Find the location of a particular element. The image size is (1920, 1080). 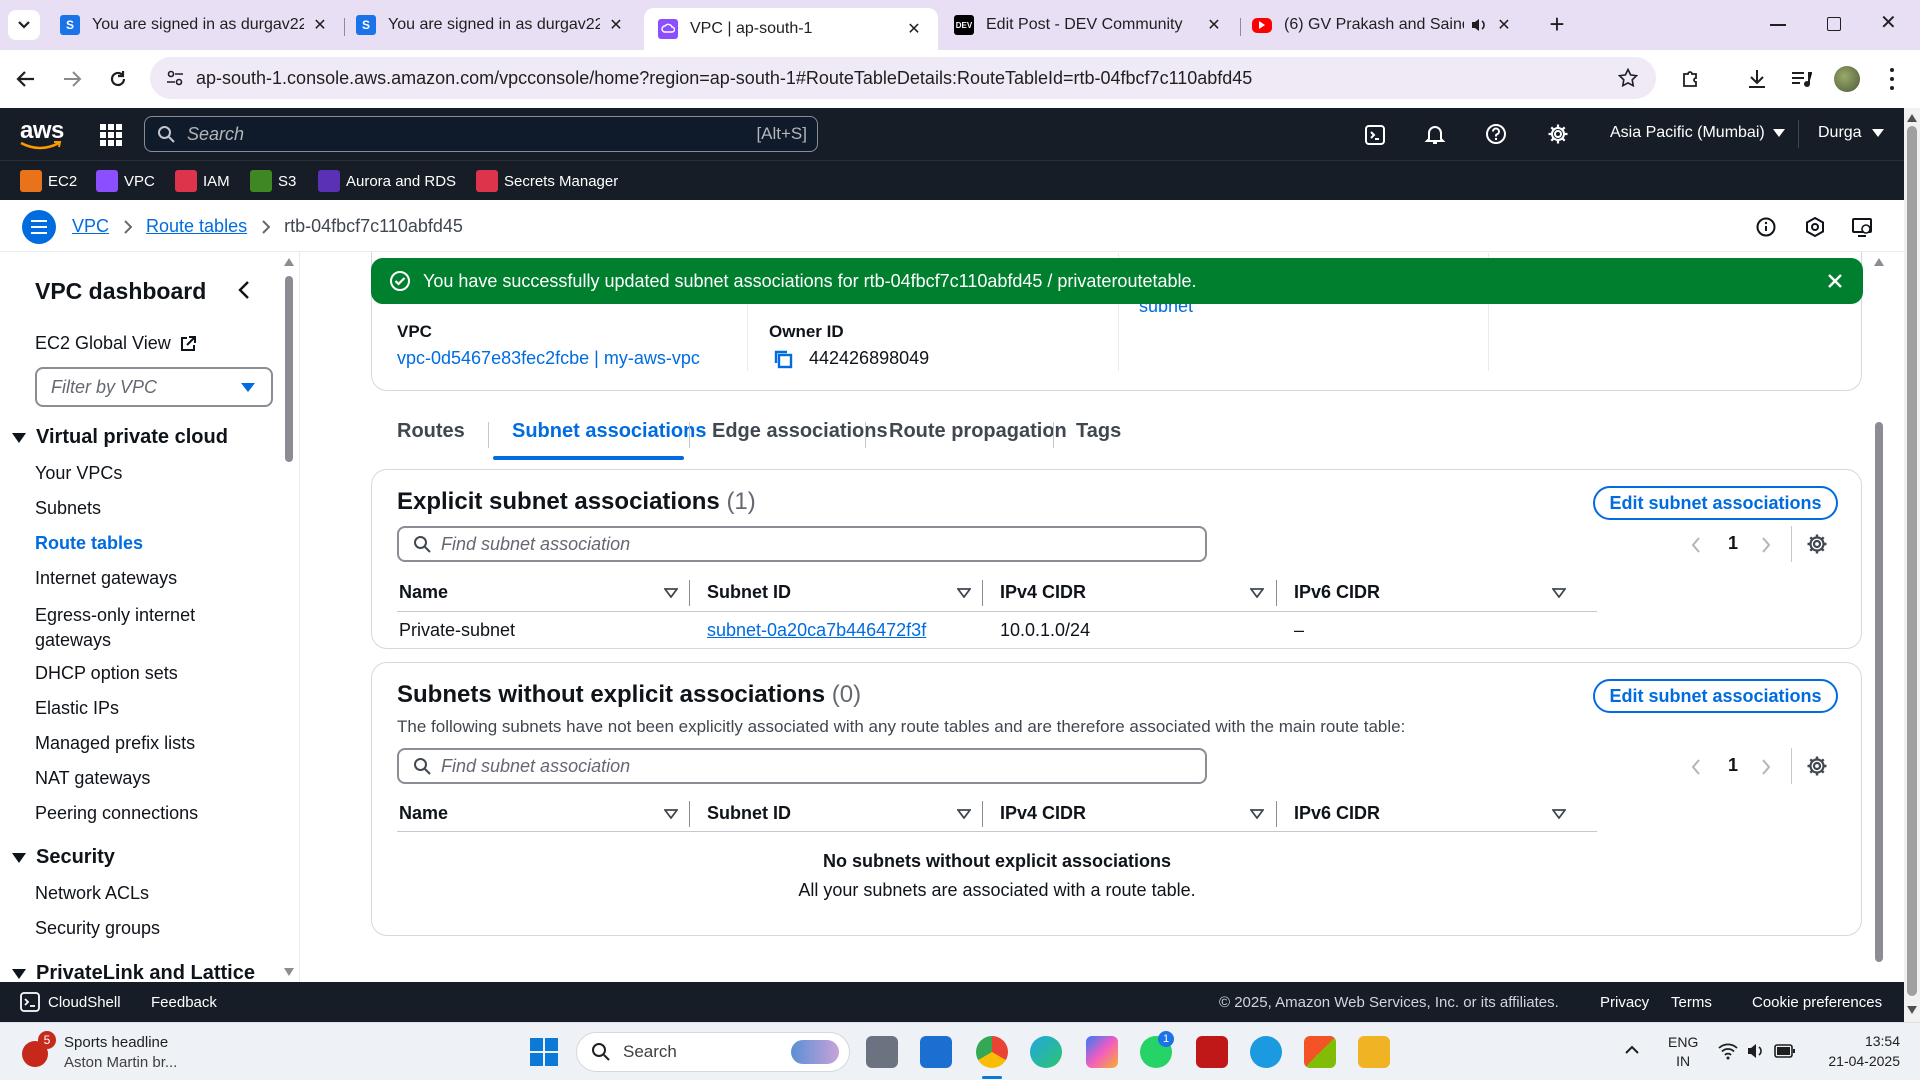

settings-gear-icon is located at coordinates (1558, 134).